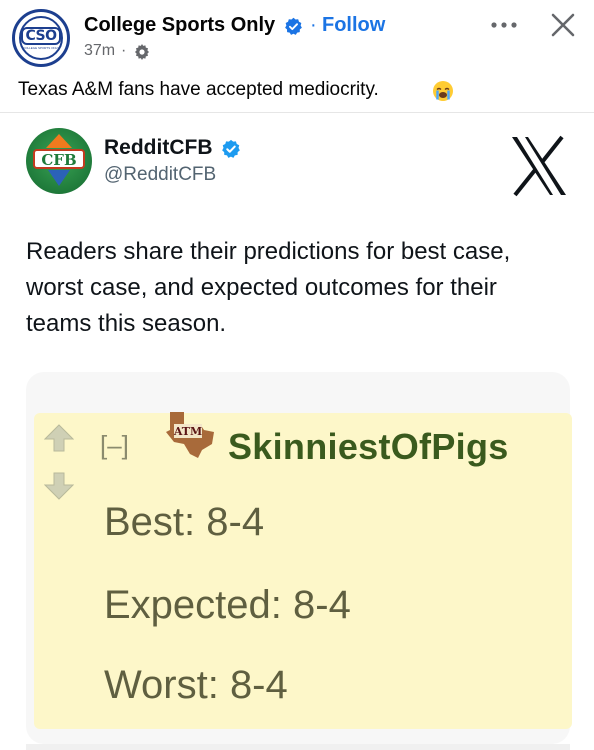 The height and width of the screenshot is (750, 594). What do you see at coordinates (59, 486) in the screenshot?
I see `downvote-arrow-icon` at bounding box center [59, 486].